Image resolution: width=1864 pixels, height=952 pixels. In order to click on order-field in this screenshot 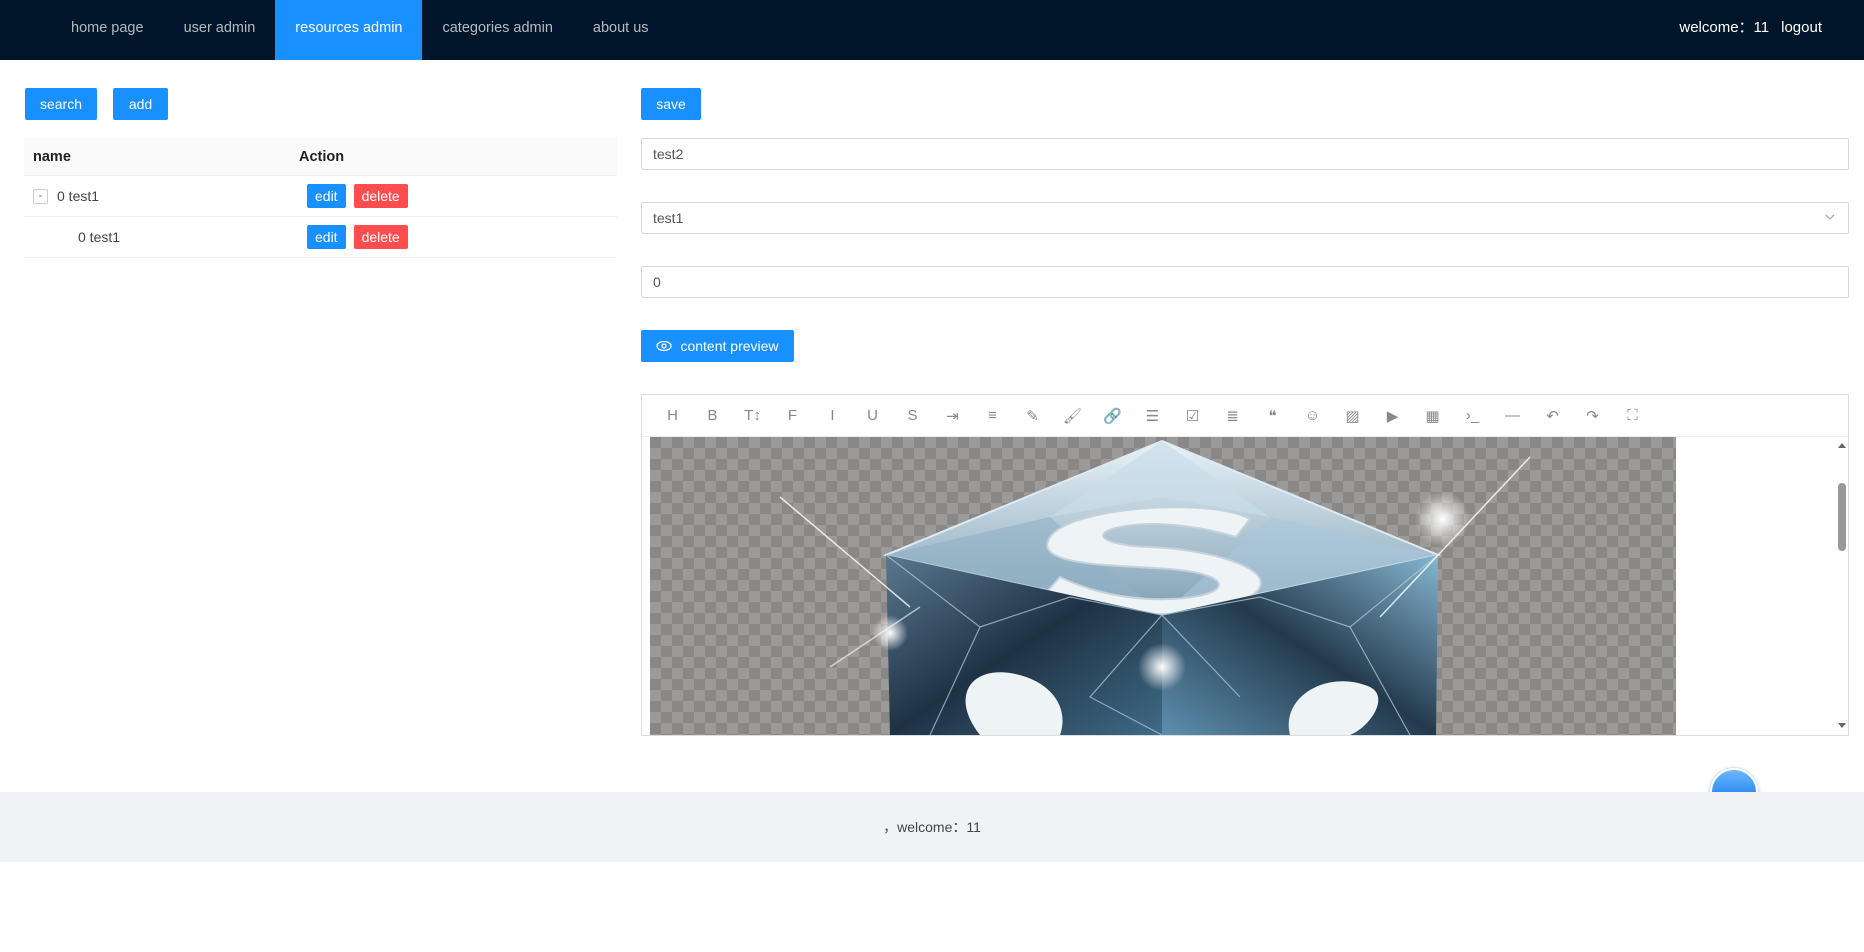, I will do `click(1245, 282)`.